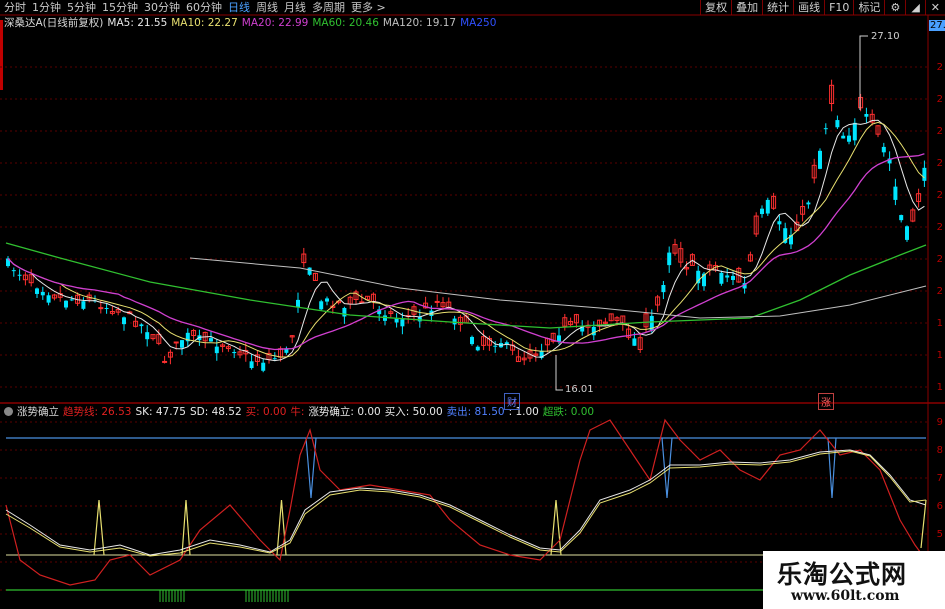  Describe the element at coordinates (579, 389) in the screenshot. I see `low-price-label: 16.01` at that location.